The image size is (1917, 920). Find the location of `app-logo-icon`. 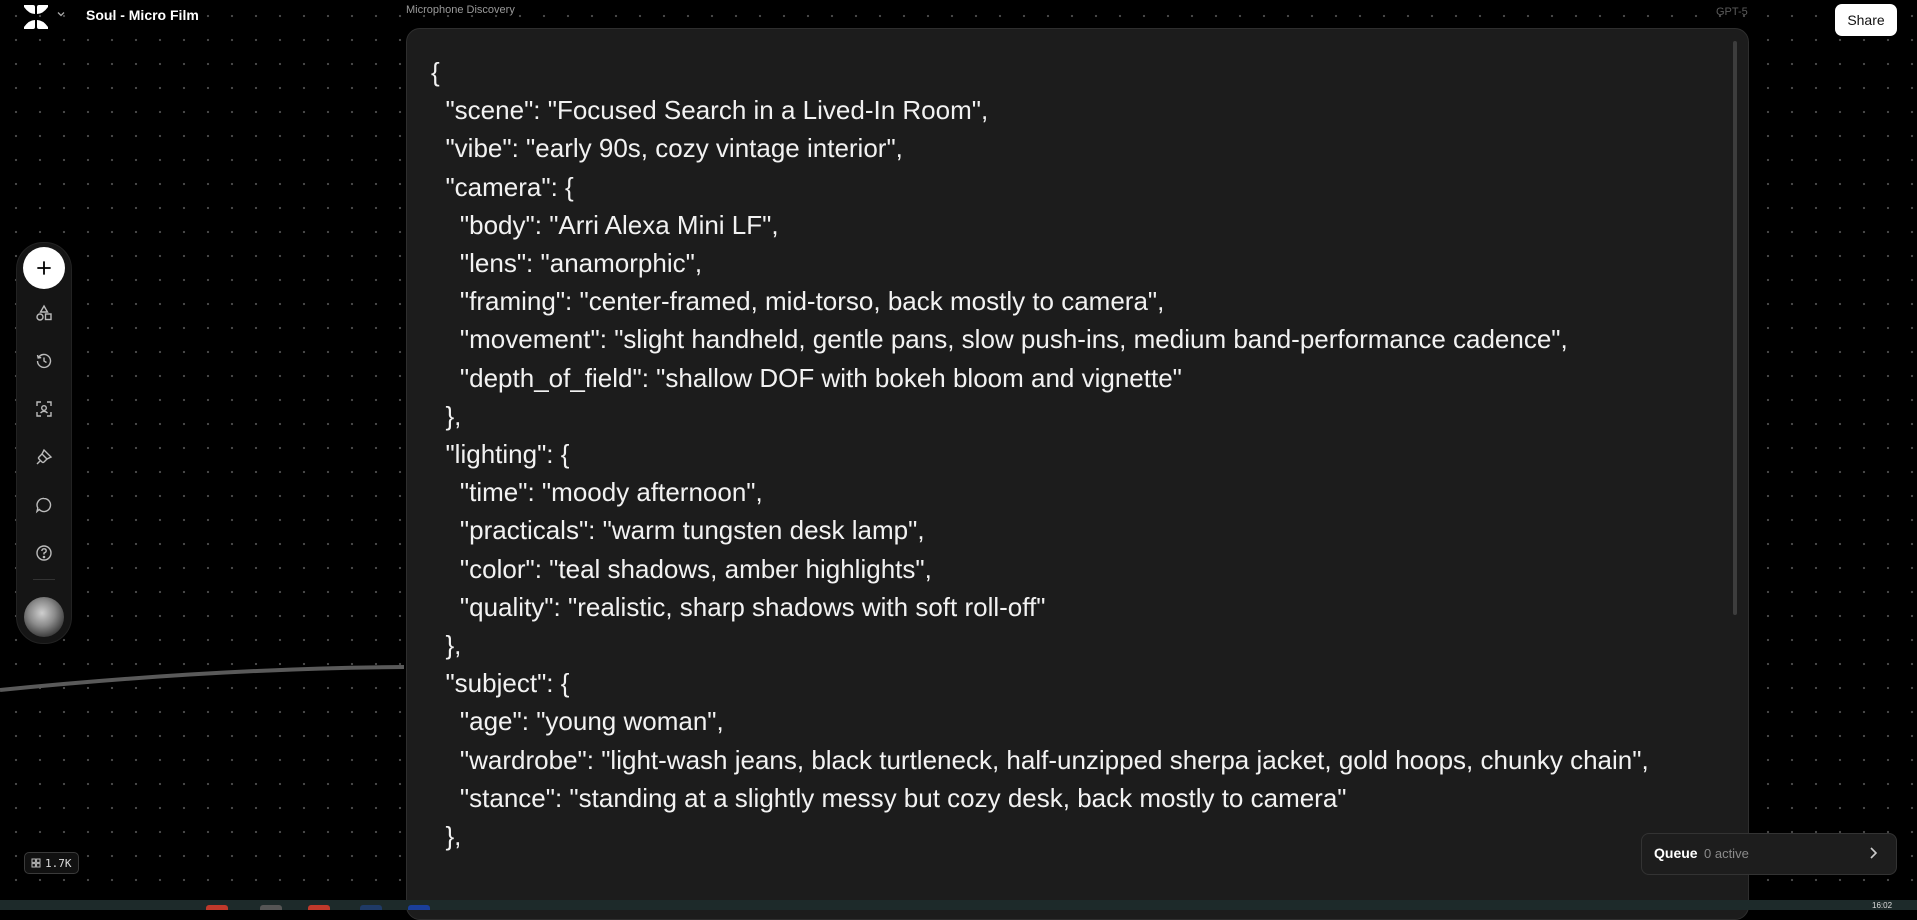

app-logo-icon is located at coordinates (36, 17).